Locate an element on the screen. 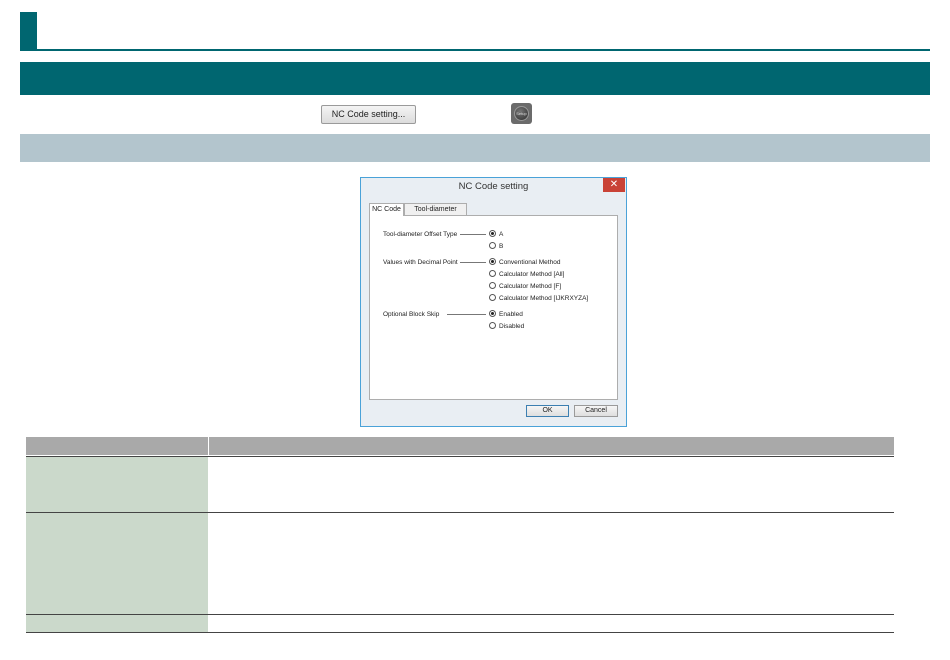 The image size is (950, 660). dialog-title: NC Code setting is located at coordinates (493, 186).